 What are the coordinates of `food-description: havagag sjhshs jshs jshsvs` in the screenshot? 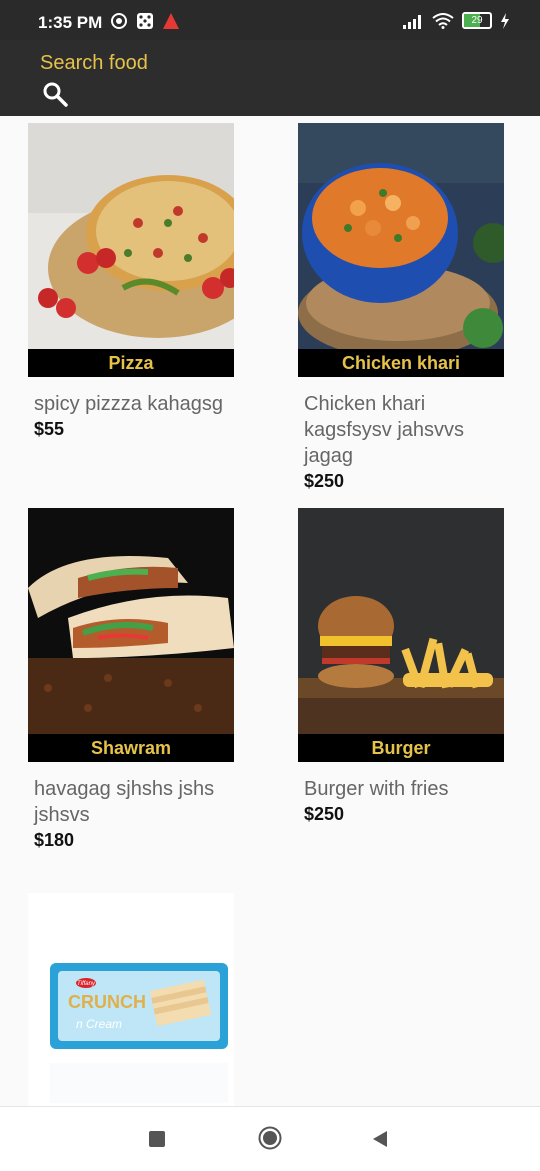 It's located at (124, 802).